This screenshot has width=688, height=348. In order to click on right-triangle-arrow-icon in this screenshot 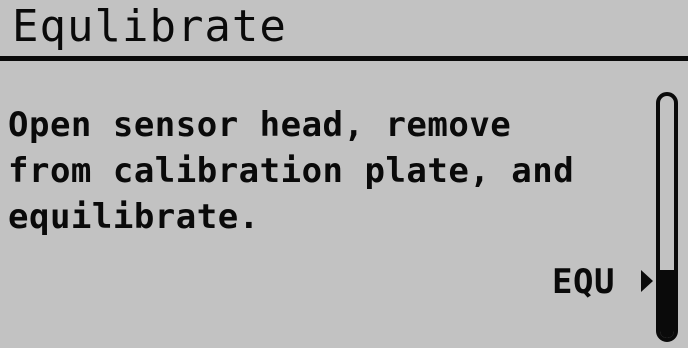, I will do `click(647, 281)`.